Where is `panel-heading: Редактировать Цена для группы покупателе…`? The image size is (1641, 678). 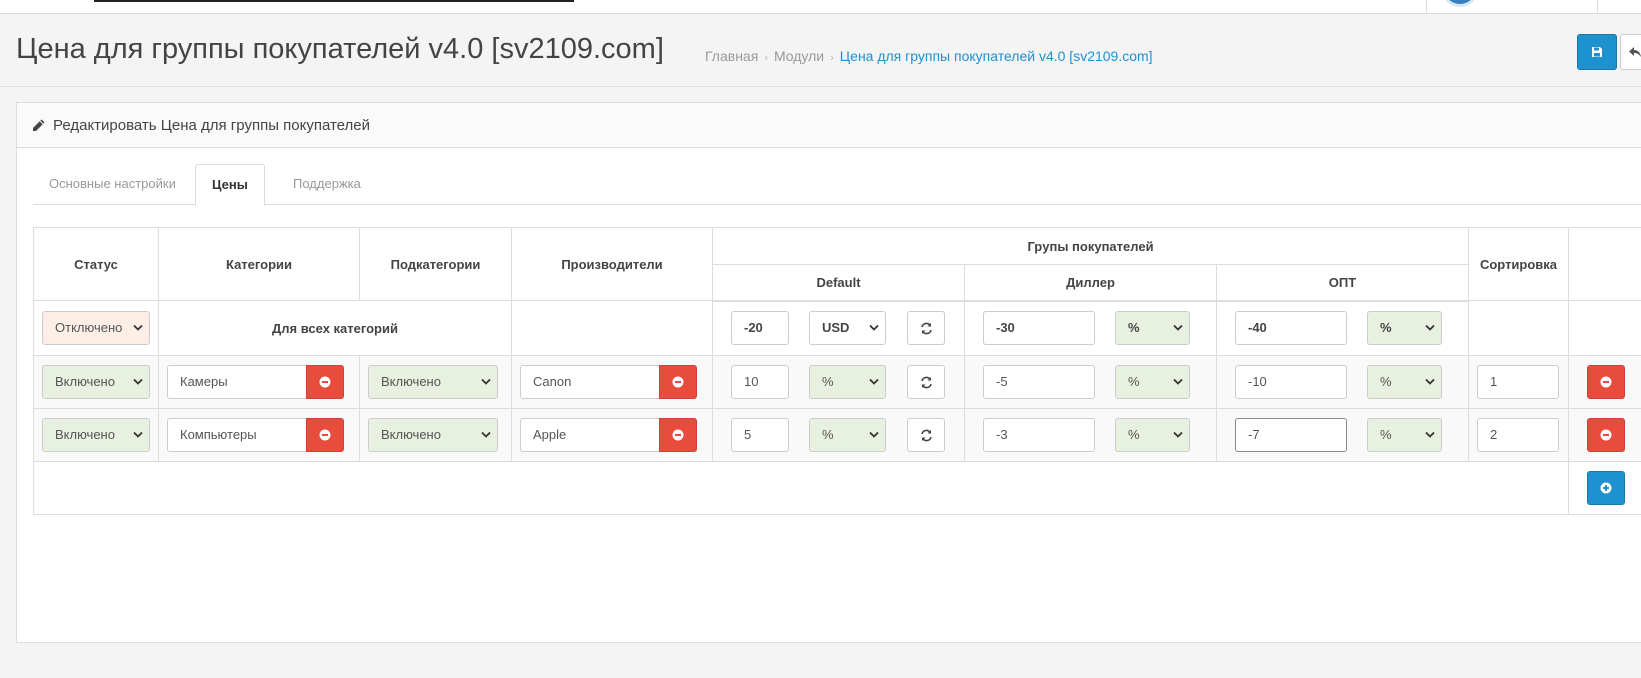 panel-heading: Редактировать Цена для группы покупателе… is located at coordinates (829, 125).